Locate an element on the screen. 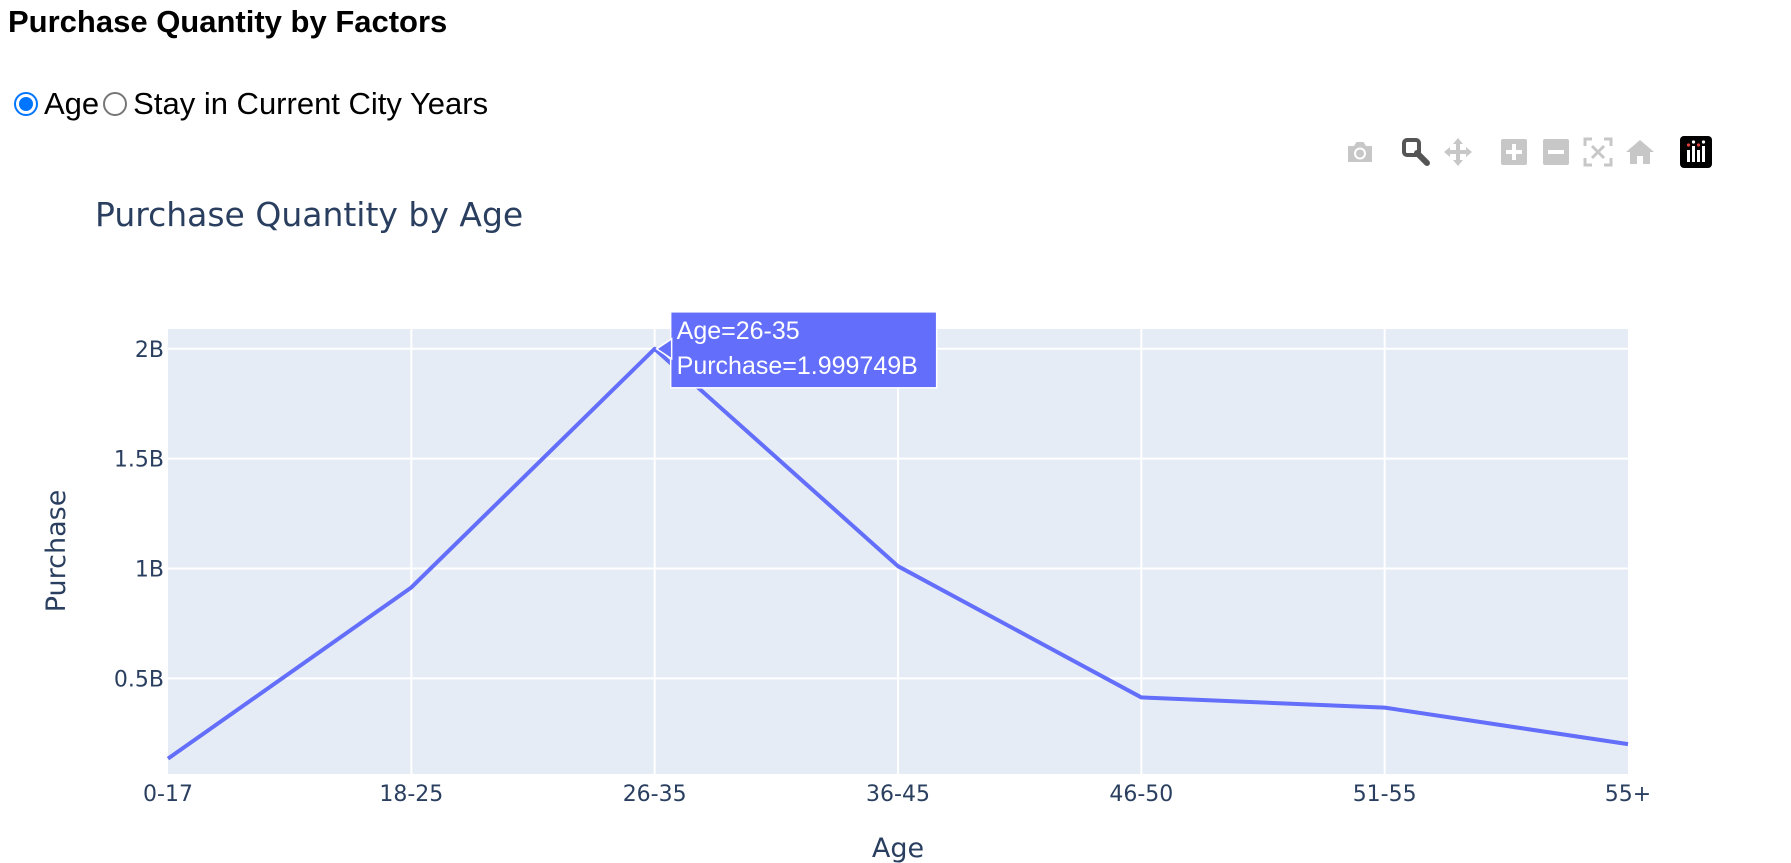  chart-title: Purchase Quantity by Age is located at coordinates (309, 214).